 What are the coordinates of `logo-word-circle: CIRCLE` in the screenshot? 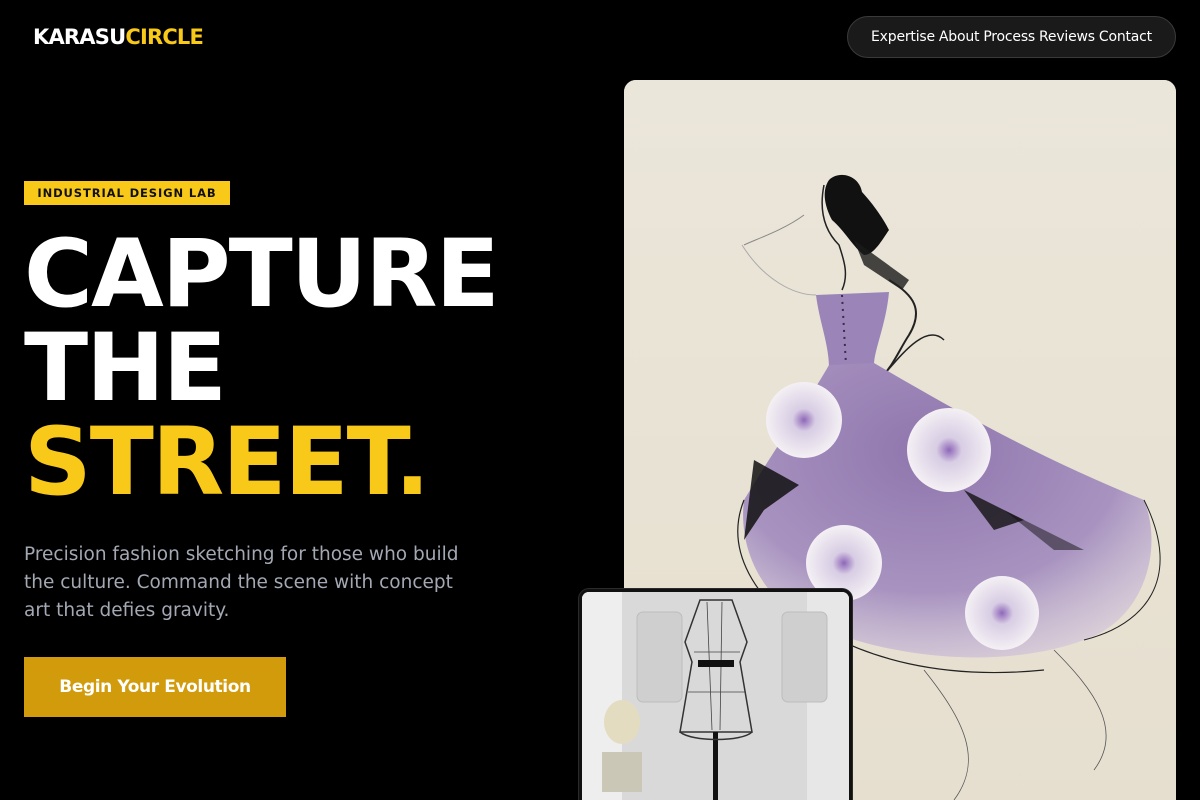 It's located at (164, 37).